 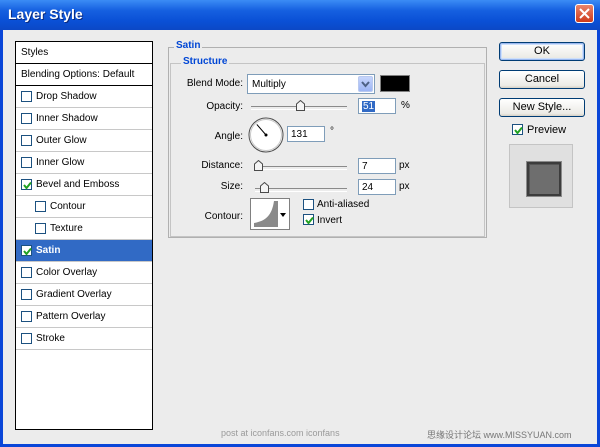 What do you see at coordinates (26, 294) in the screenshot?
I see `gradient-overlay-checkbox` at bounding box center [26, 294].